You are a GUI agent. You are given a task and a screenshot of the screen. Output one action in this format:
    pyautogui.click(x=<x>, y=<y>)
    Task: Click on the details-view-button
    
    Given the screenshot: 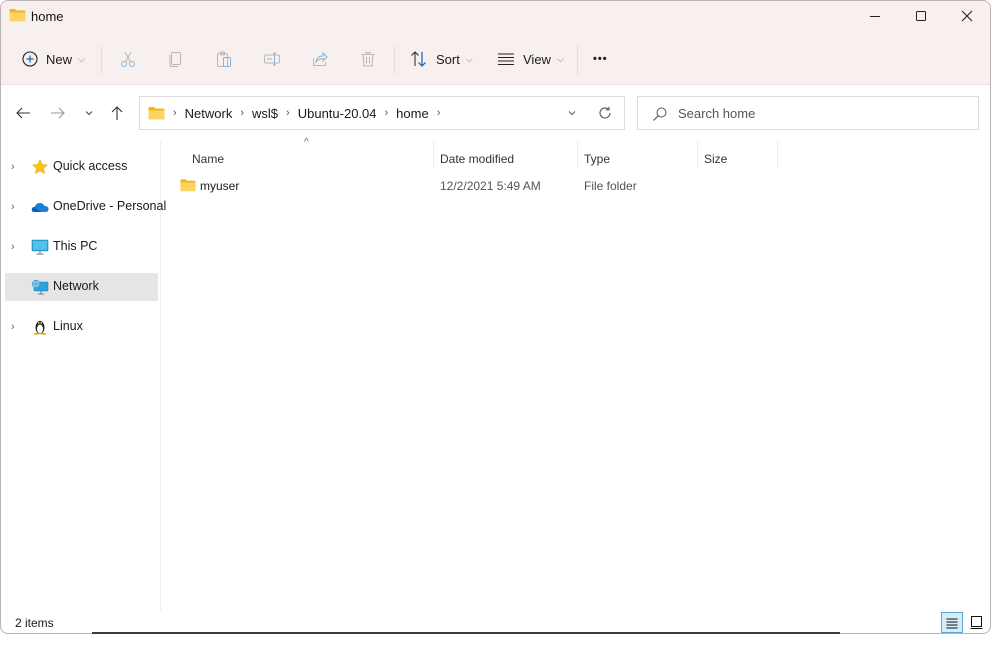 What is the action you would take?
    pyautogui.click(x=952, y=622)
    